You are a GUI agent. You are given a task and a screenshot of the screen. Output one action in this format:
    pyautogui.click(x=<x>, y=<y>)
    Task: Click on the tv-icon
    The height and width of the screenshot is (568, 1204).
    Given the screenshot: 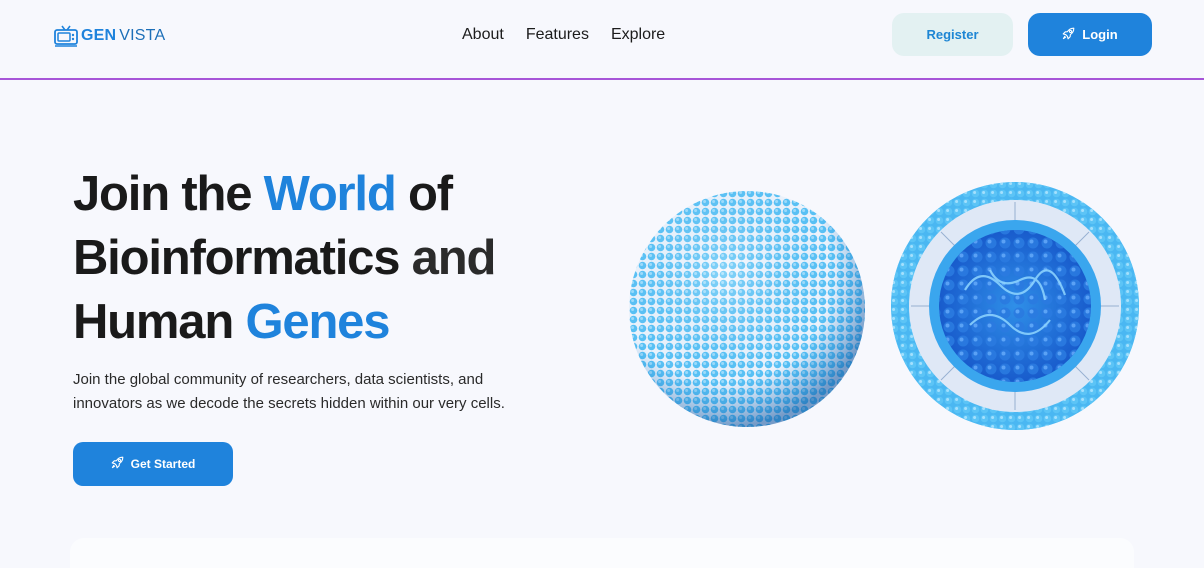 What is the action you would take?
    pyautogui.click(x=66, y=36)
    